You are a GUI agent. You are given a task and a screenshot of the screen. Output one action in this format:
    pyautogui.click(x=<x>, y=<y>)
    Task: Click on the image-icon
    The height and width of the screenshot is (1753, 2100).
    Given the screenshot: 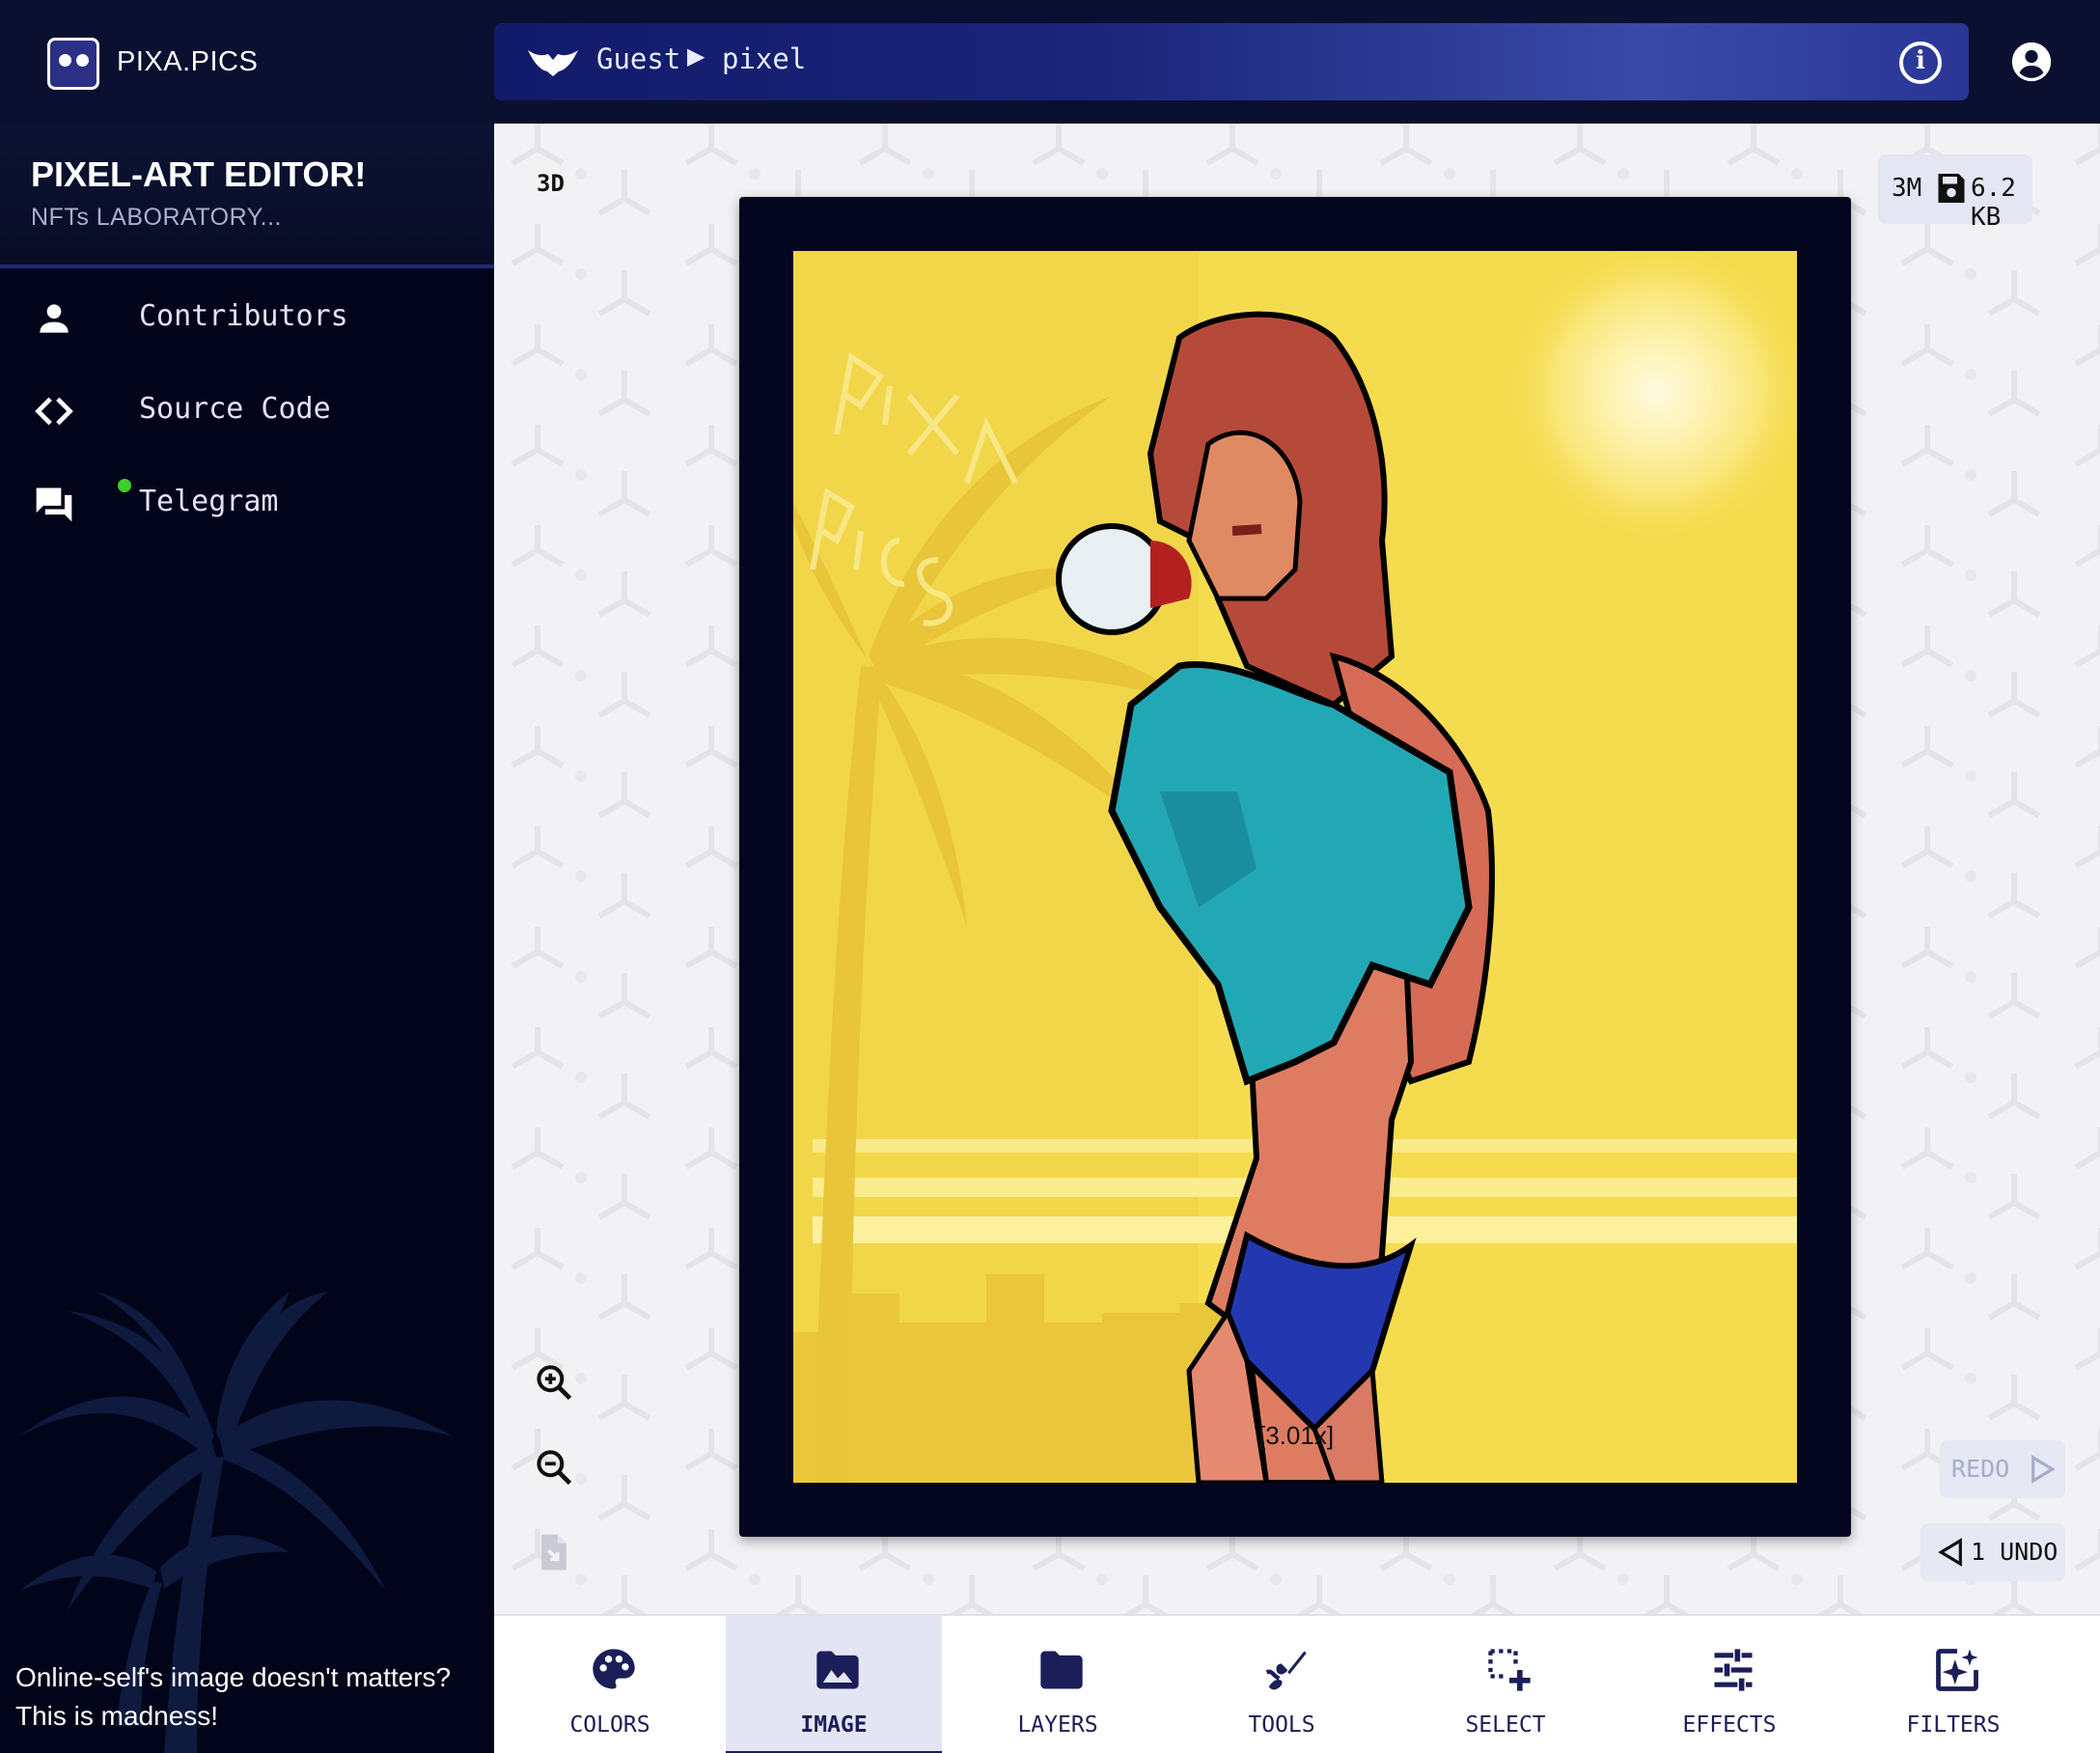 What is the action you would take?
    pyautogui.click(x=837, y=1670)
    